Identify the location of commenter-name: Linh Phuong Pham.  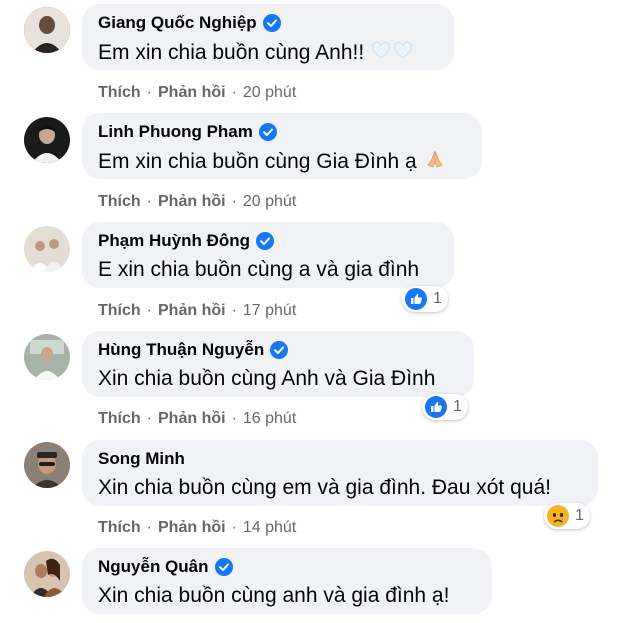
(175, 132).